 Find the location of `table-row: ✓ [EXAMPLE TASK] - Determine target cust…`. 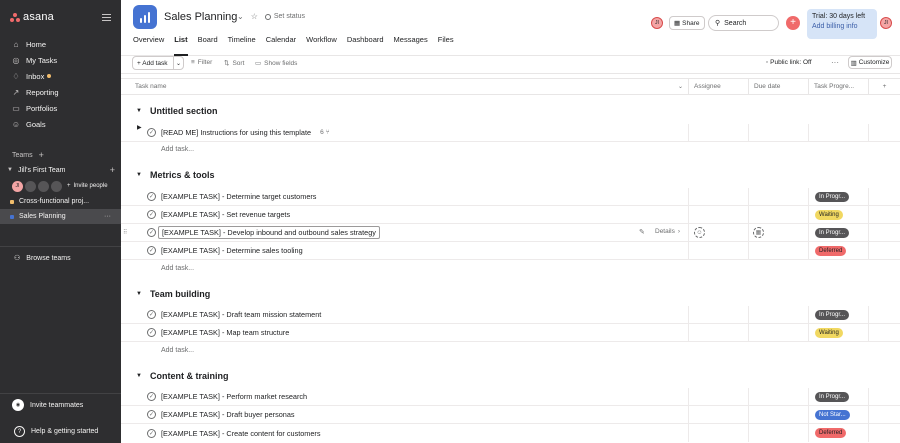

table-row: ✓ [EXAMPLE TASK] - Determine target cust… is located at coordinates (510, 197).